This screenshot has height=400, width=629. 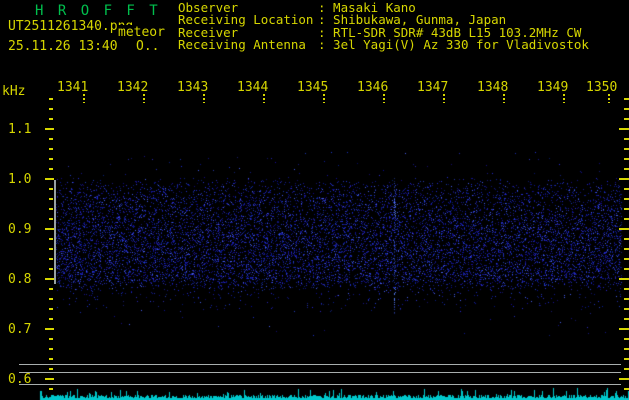 I want to click on y-axis-unit: kHz, so click(x=14, y=91).